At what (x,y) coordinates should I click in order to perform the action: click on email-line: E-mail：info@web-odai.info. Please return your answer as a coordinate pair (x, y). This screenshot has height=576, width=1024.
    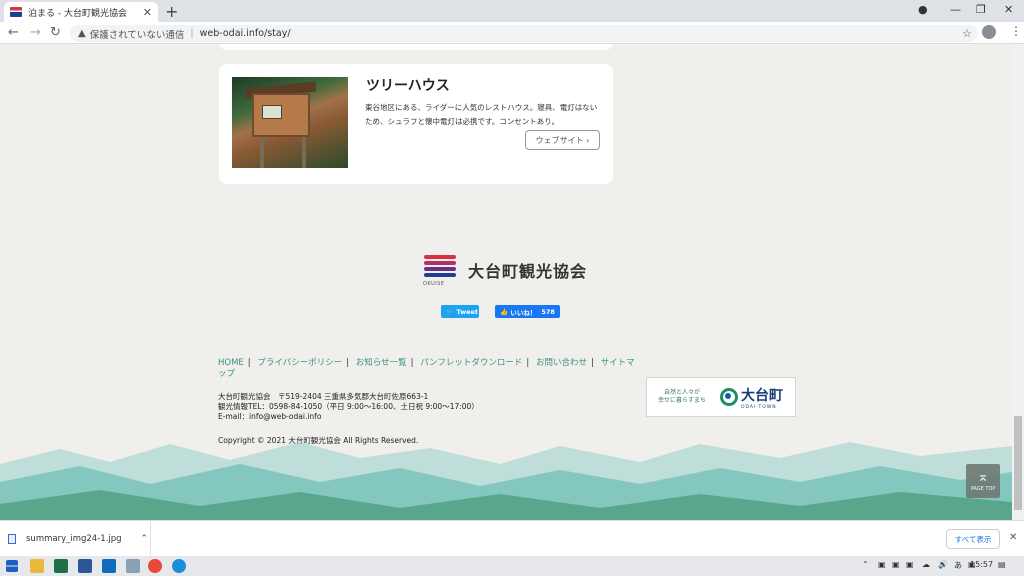
    Looking at the image, I should click on (270, 416).